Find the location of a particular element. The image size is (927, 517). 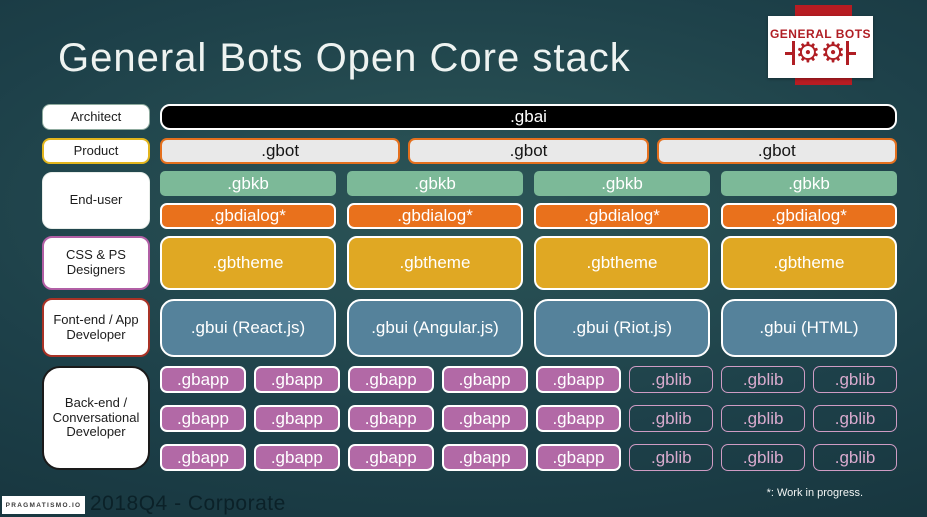

gear-right-line is located at coordinates (852, 53).